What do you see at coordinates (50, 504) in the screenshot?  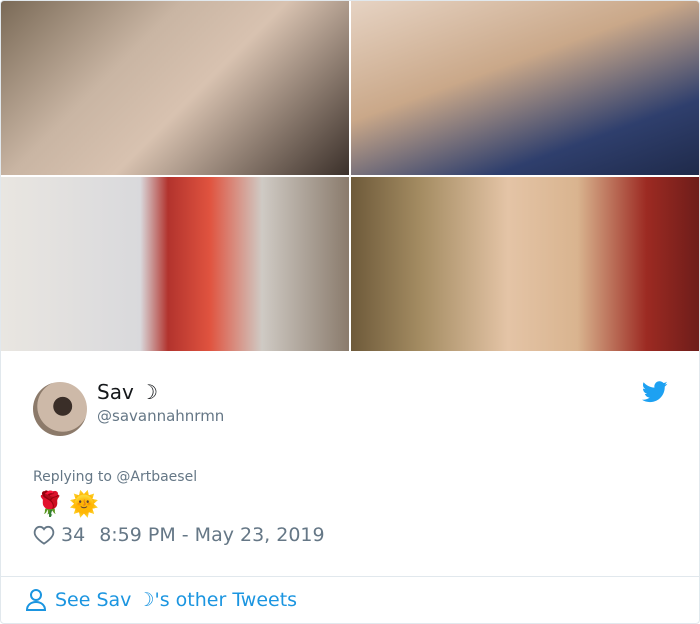 I see `rose-emoji: 🌹` at bounding box center [50, 504].